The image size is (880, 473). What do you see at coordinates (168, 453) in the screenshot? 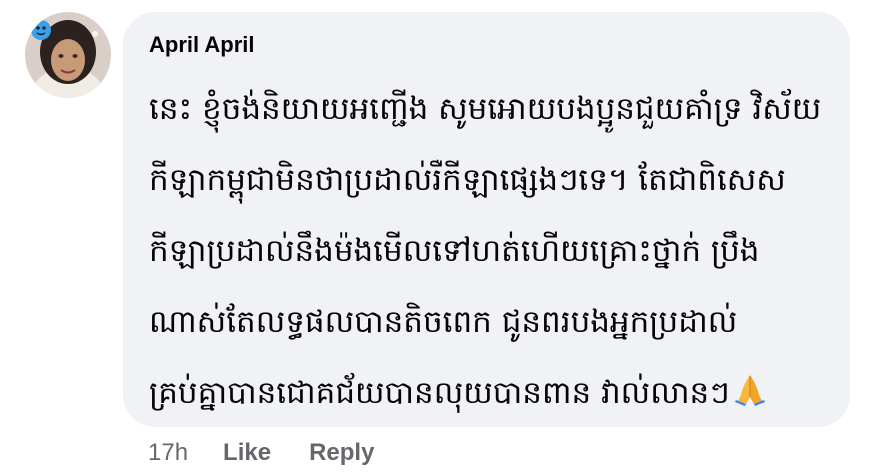
I see `comment-timestamp: 17h` at bounding box center [168, 453].